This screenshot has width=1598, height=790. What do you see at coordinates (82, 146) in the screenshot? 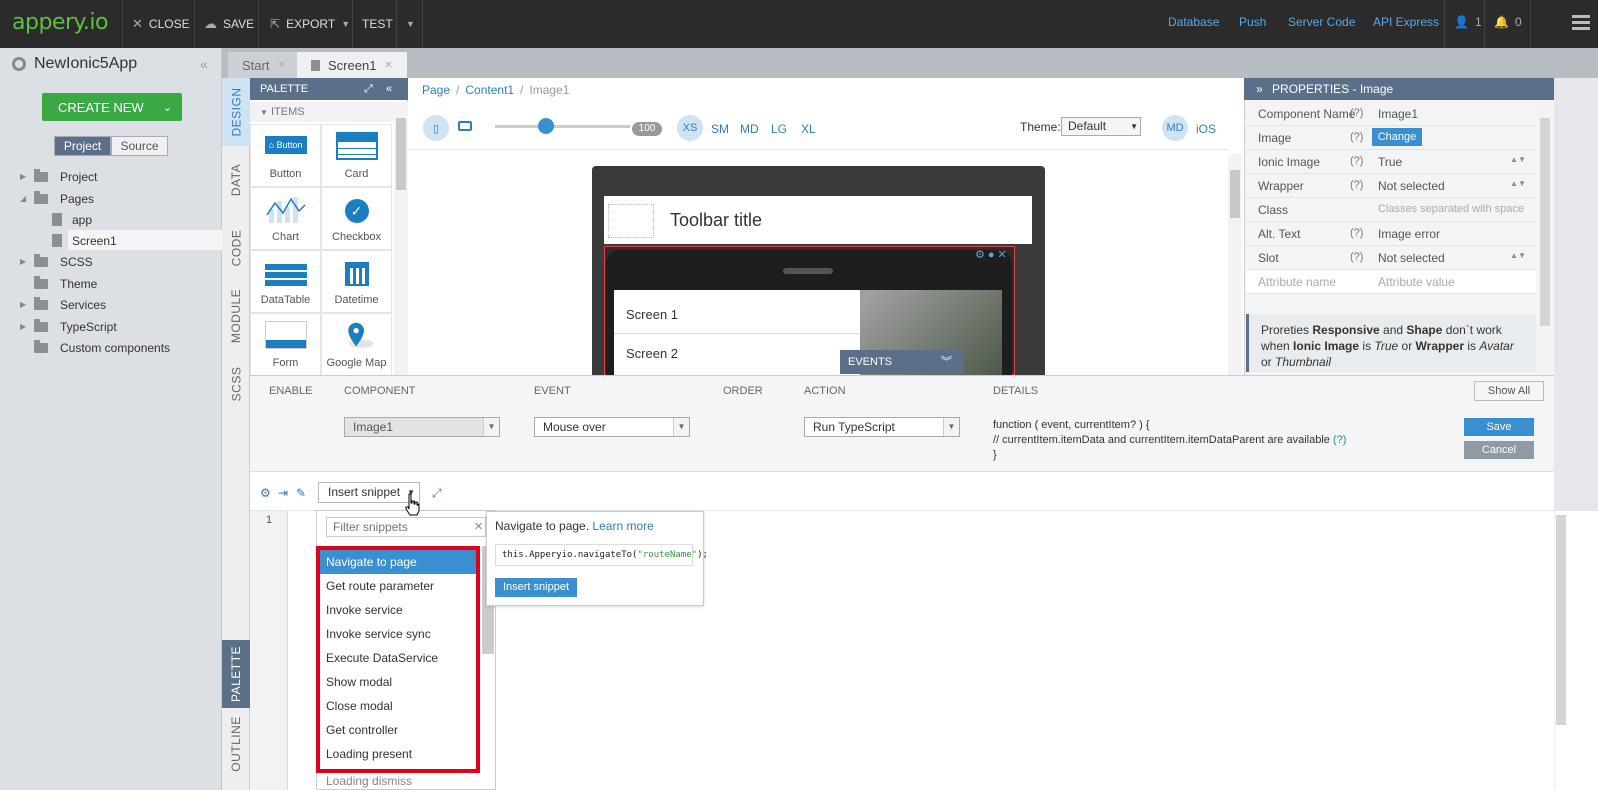
I see `tab-project: Project` at bounding box center [82, 146].